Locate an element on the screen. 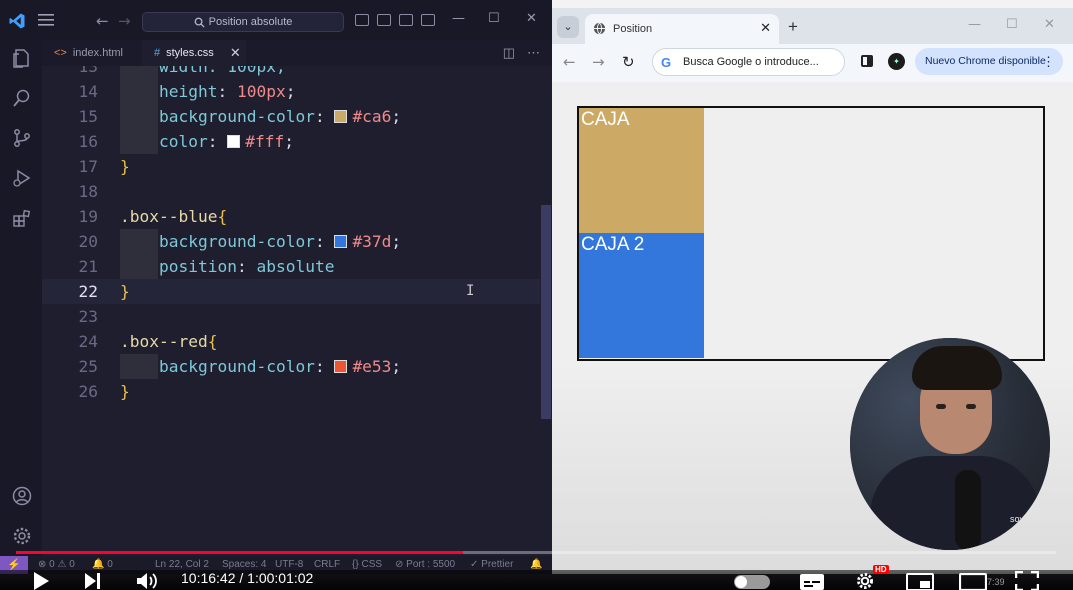  line-number: 26 is located at coordinates (88, 391).